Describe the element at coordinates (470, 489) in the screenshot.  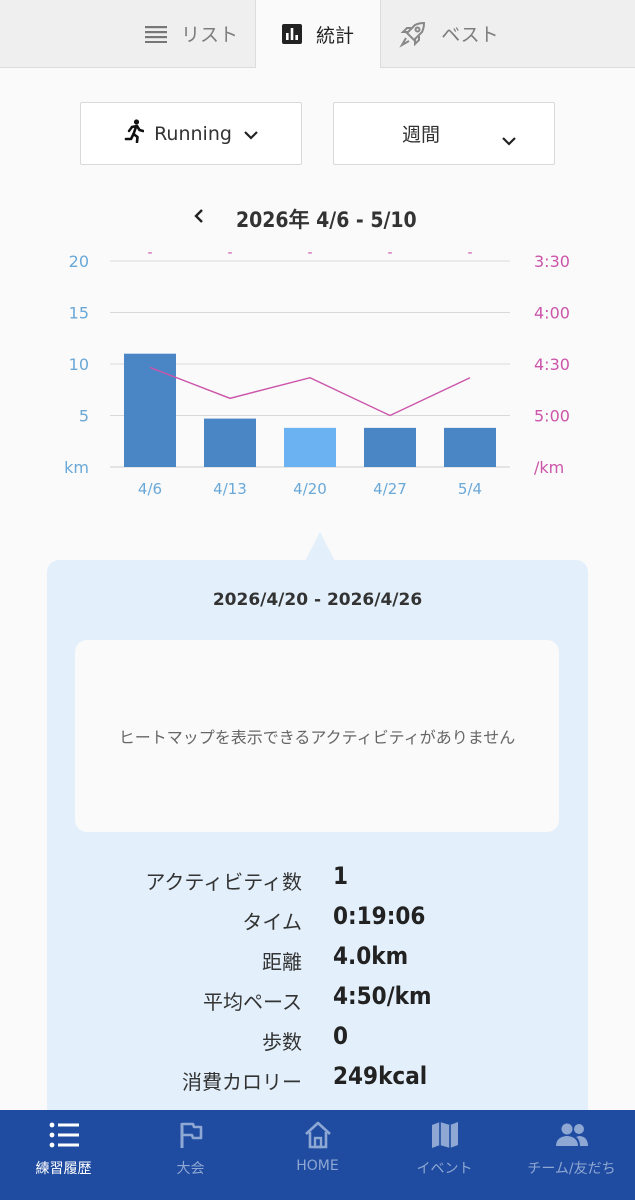
I see `x-axis-tick: 5/4` at that location.